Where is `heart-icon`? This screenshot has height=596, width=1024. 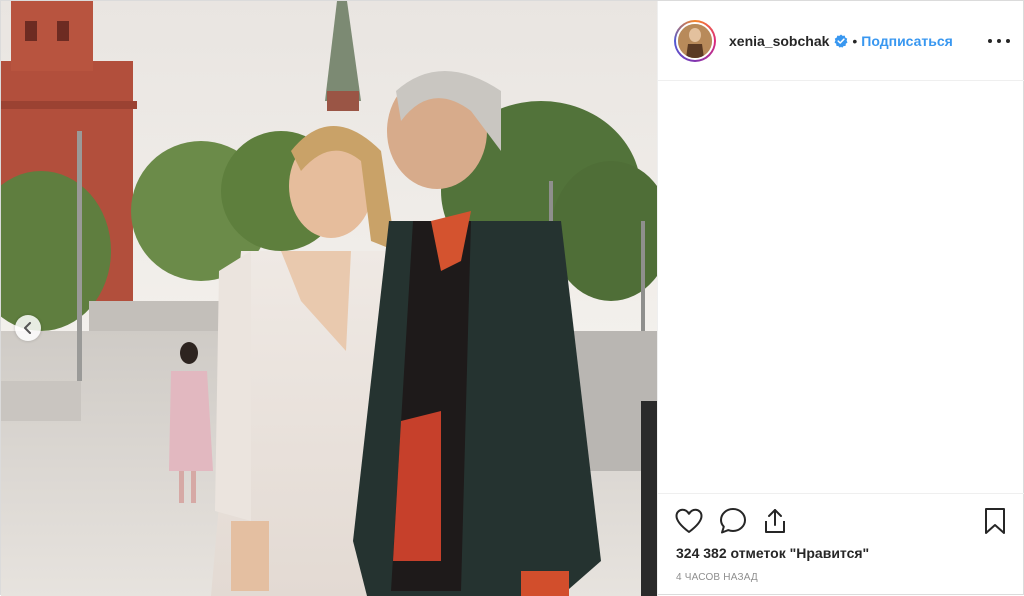
heart-icon is located at coordinates (689, 520).